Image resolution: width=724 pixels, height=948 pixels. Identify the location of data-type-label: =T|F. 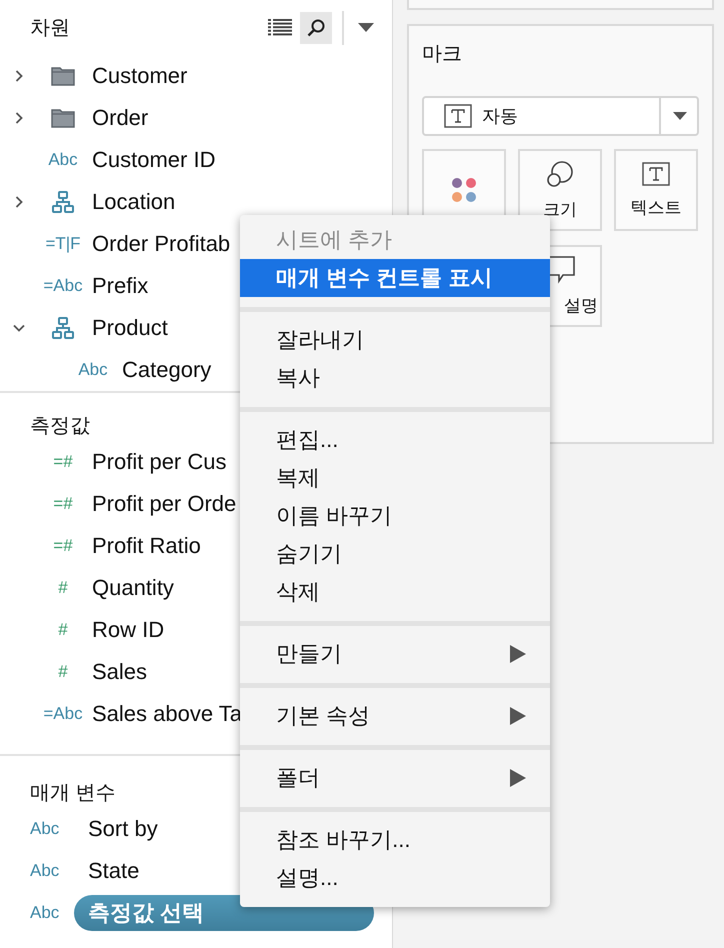
(63, 244).